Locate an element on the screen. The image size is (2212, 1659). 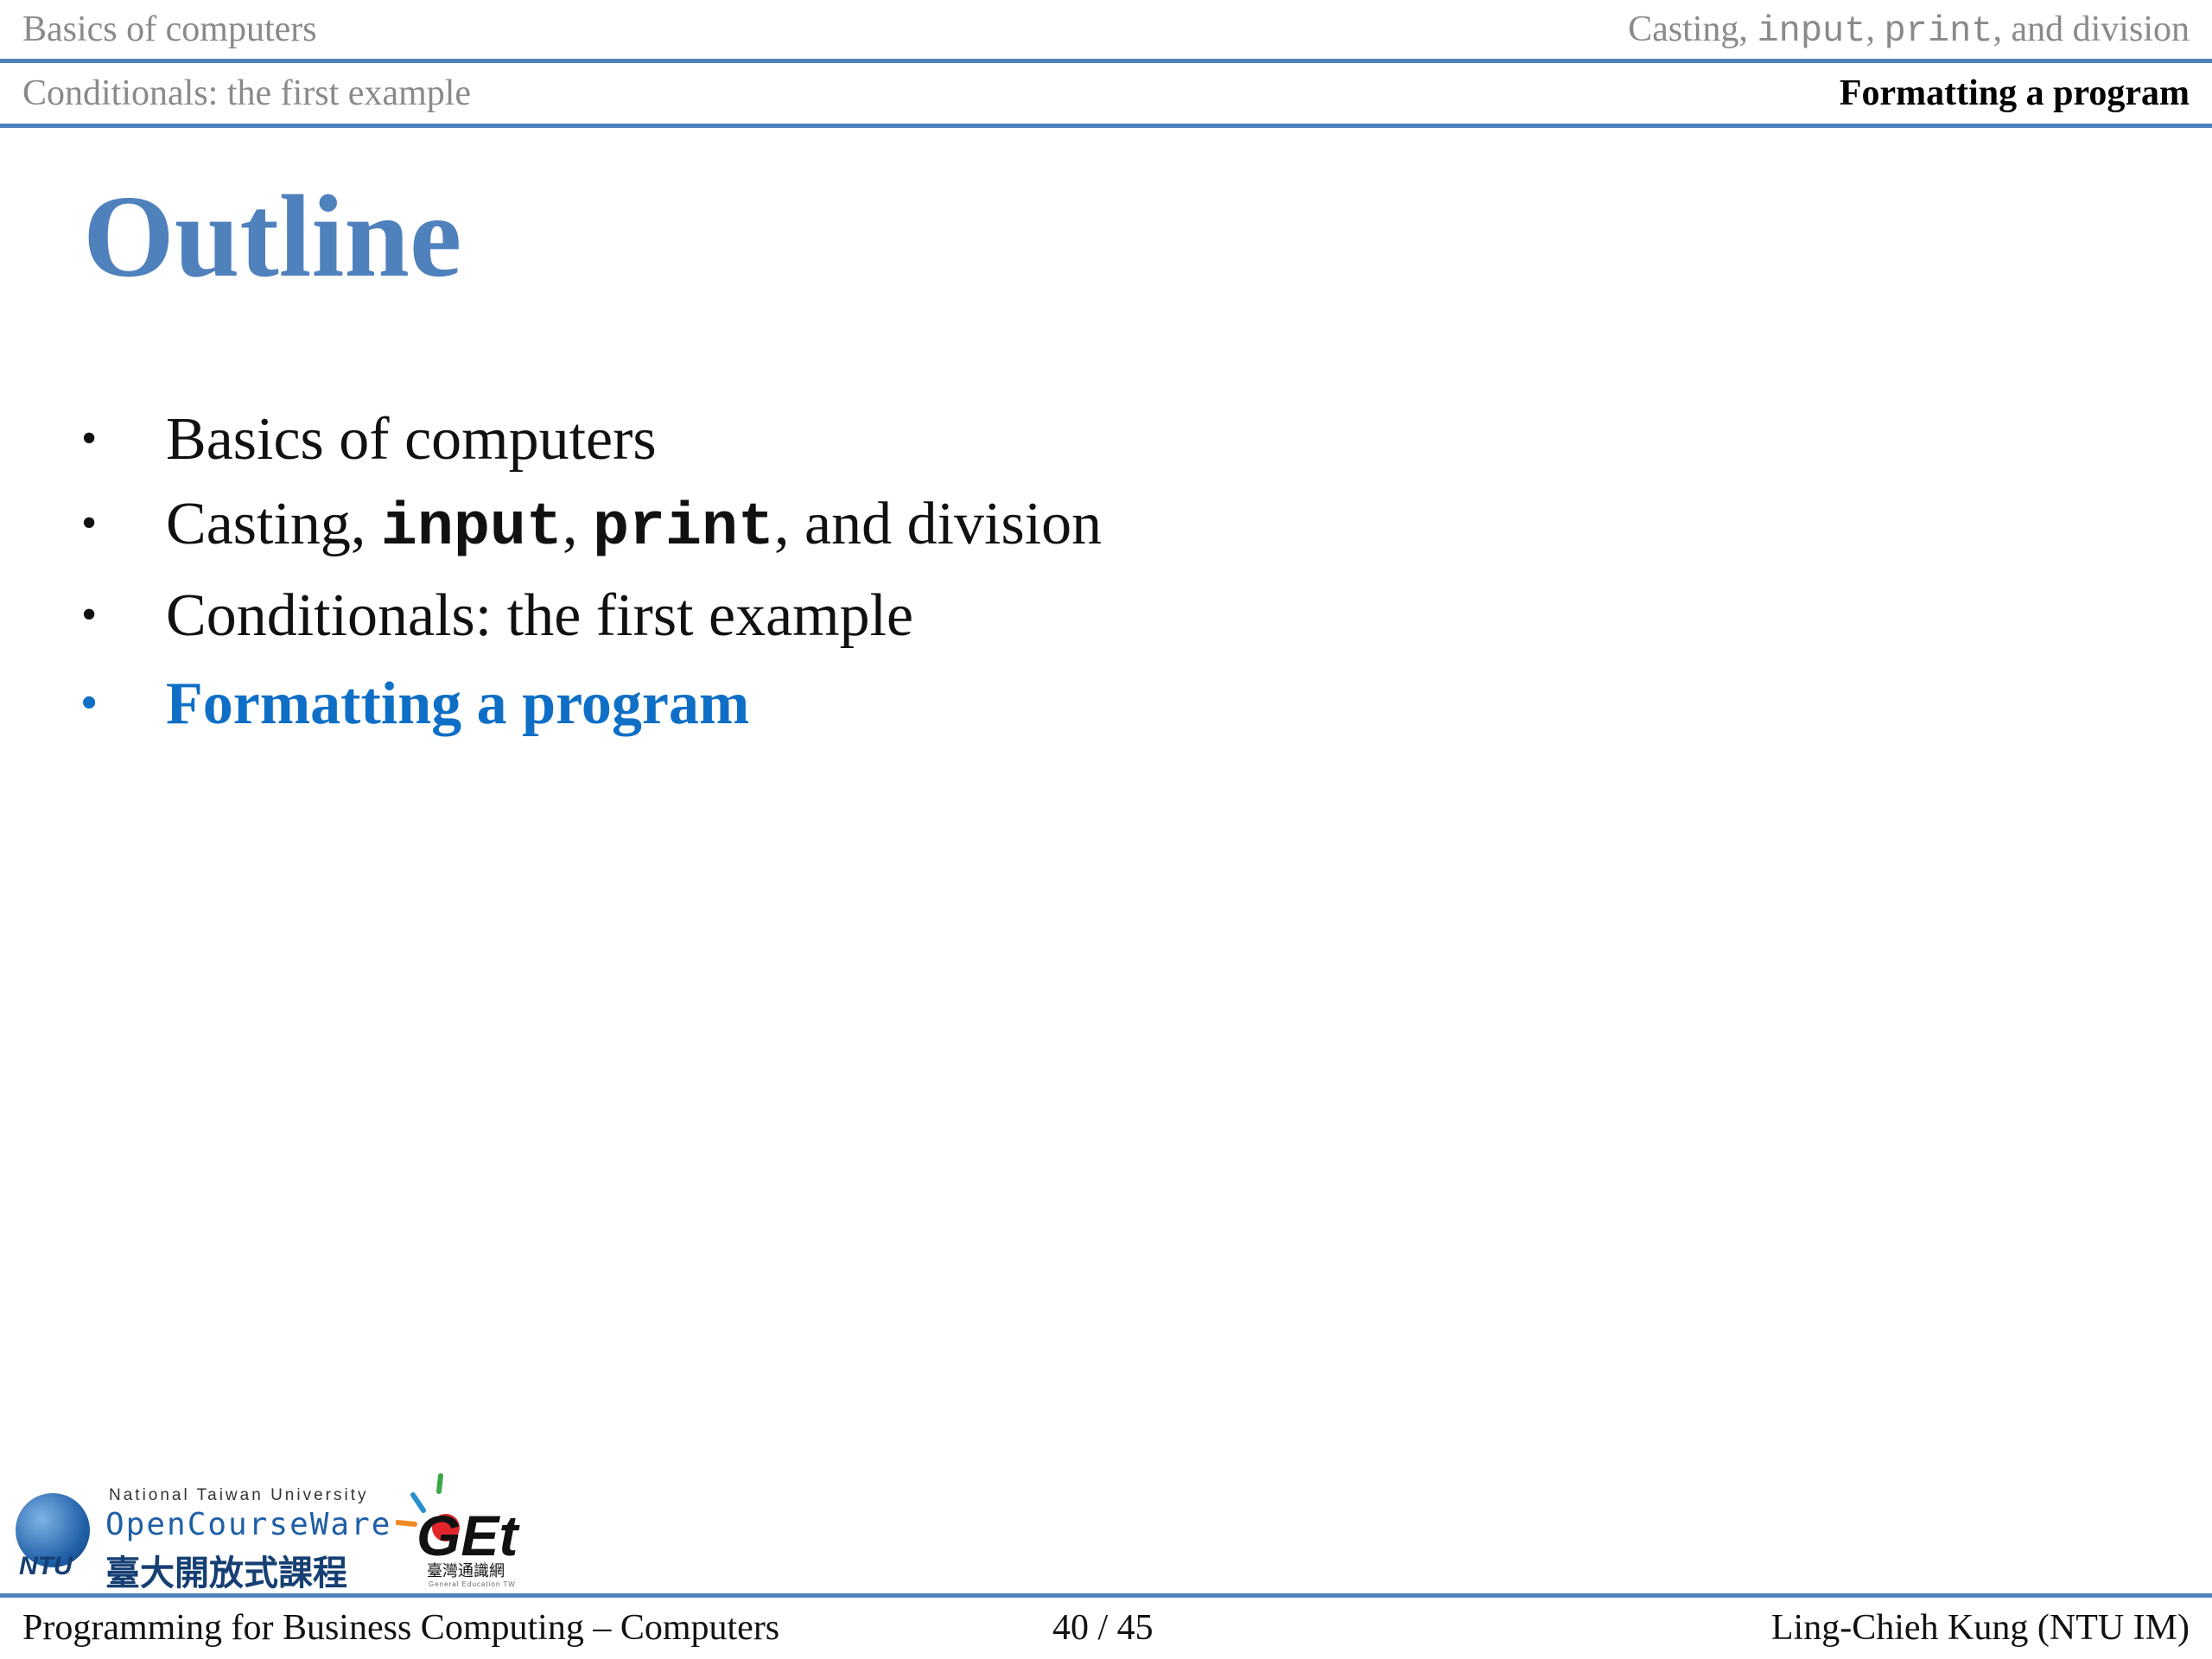
footer-divider is located at coordinates (1106, 1595).